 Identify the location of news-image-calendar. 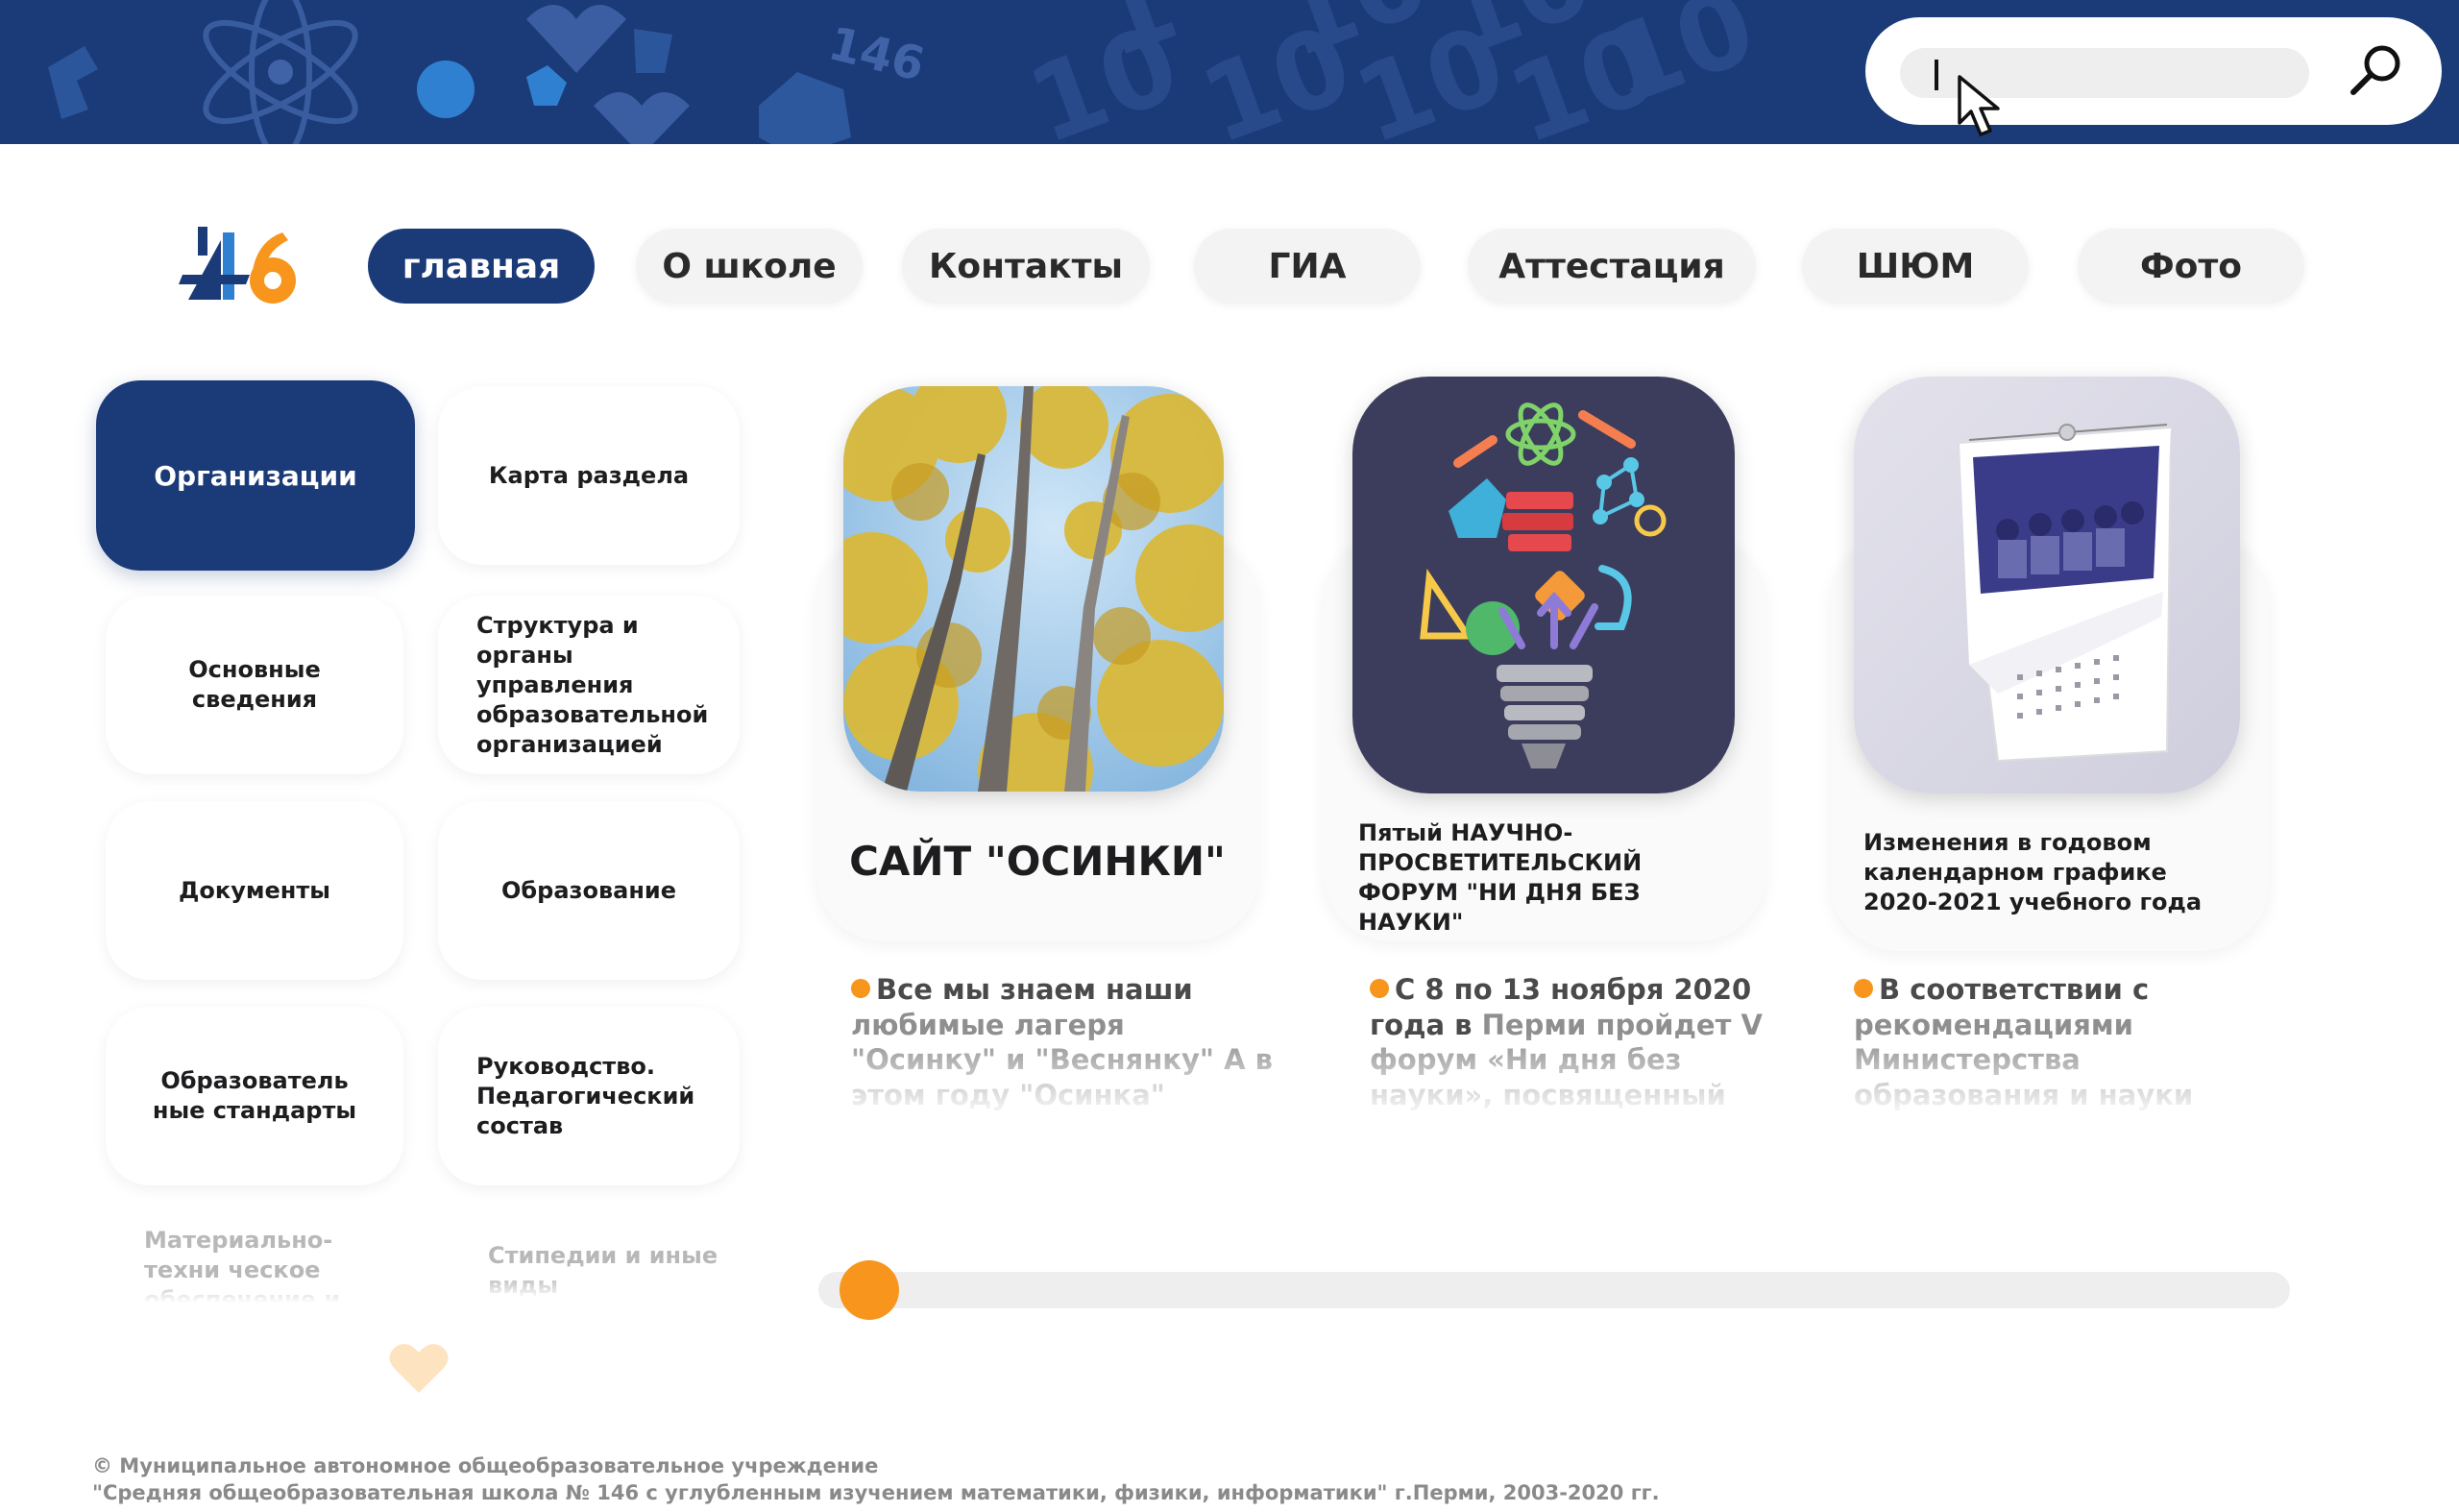
(2047, 585).